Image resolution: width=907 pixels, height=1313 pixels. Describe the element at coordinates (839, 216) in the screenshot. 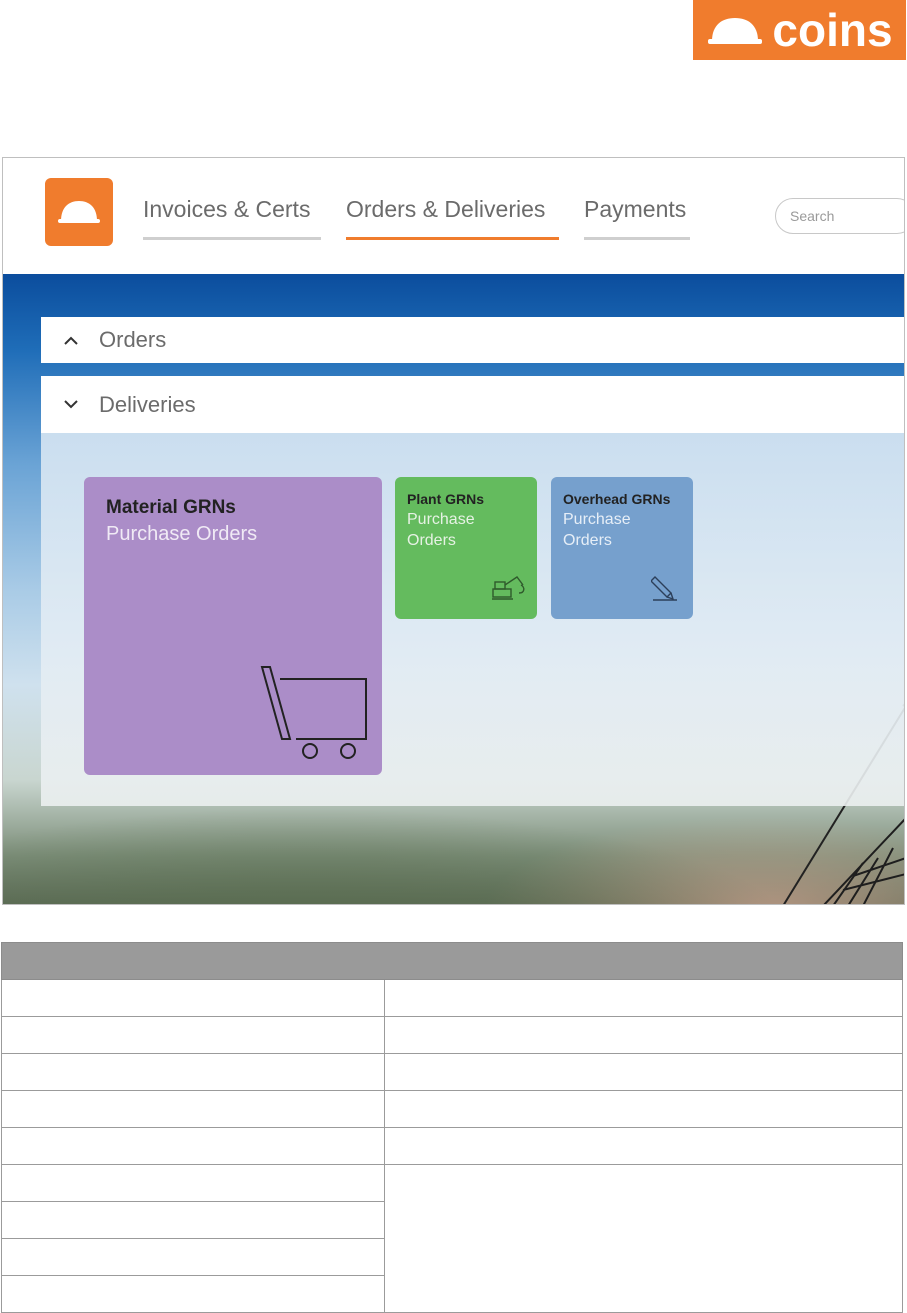

I see `search-input` at that location.